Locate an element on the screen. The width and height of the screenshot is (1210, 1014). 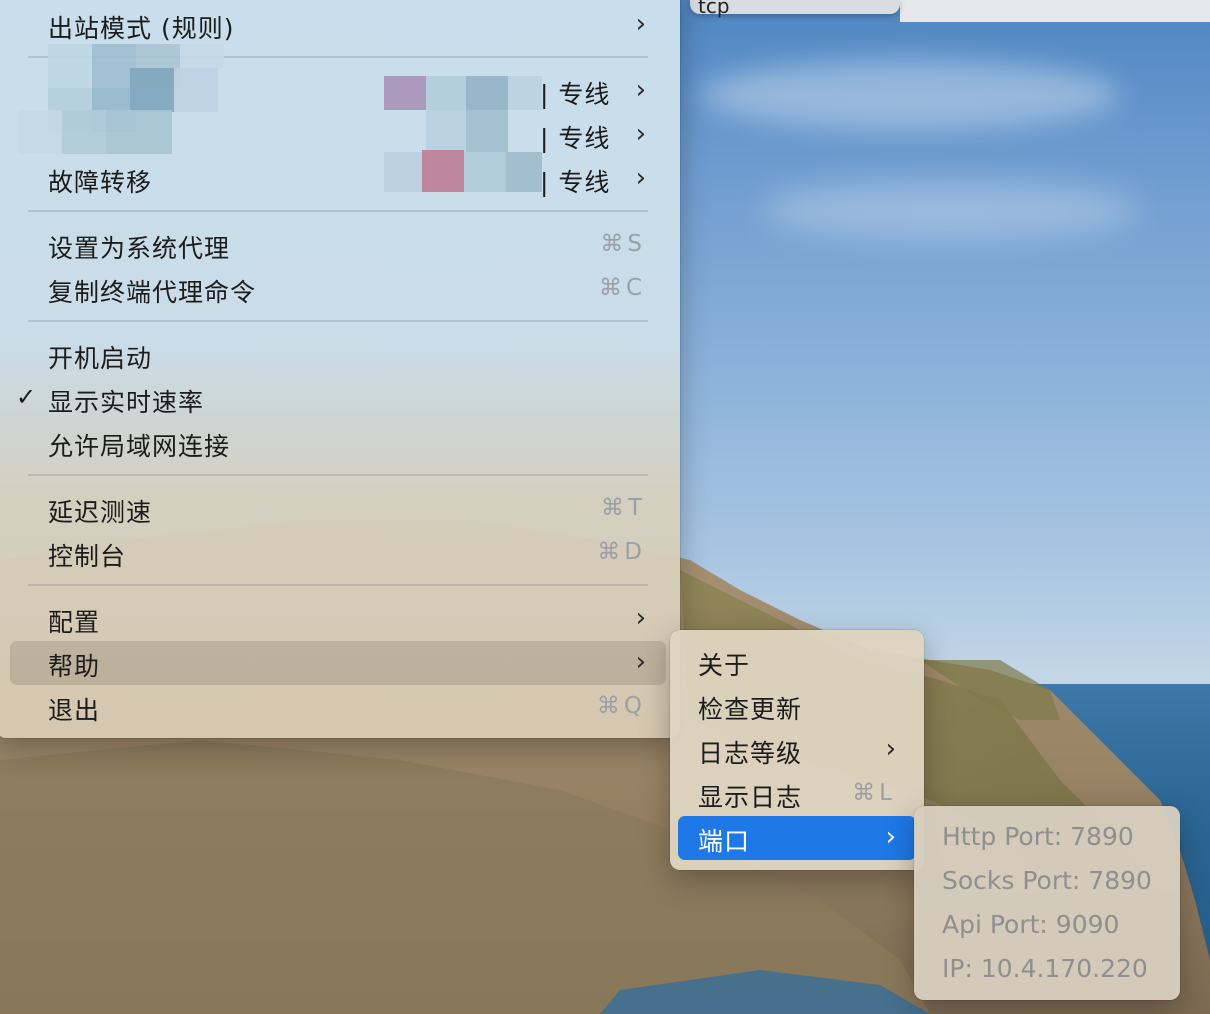
menu-item-show-log: 显示日志 ⌘L is located at coordinates (797, 794).